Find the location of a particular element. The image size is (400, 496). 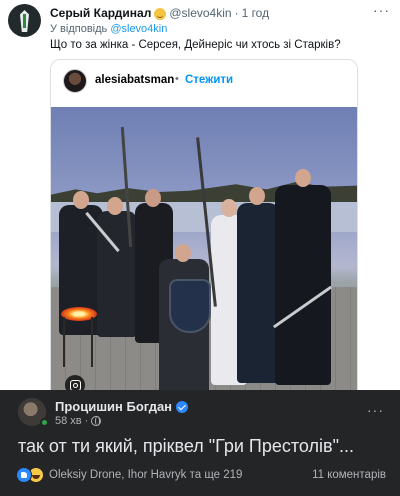

comment-meta: 58 хв · is located at coordinates (78, 421).